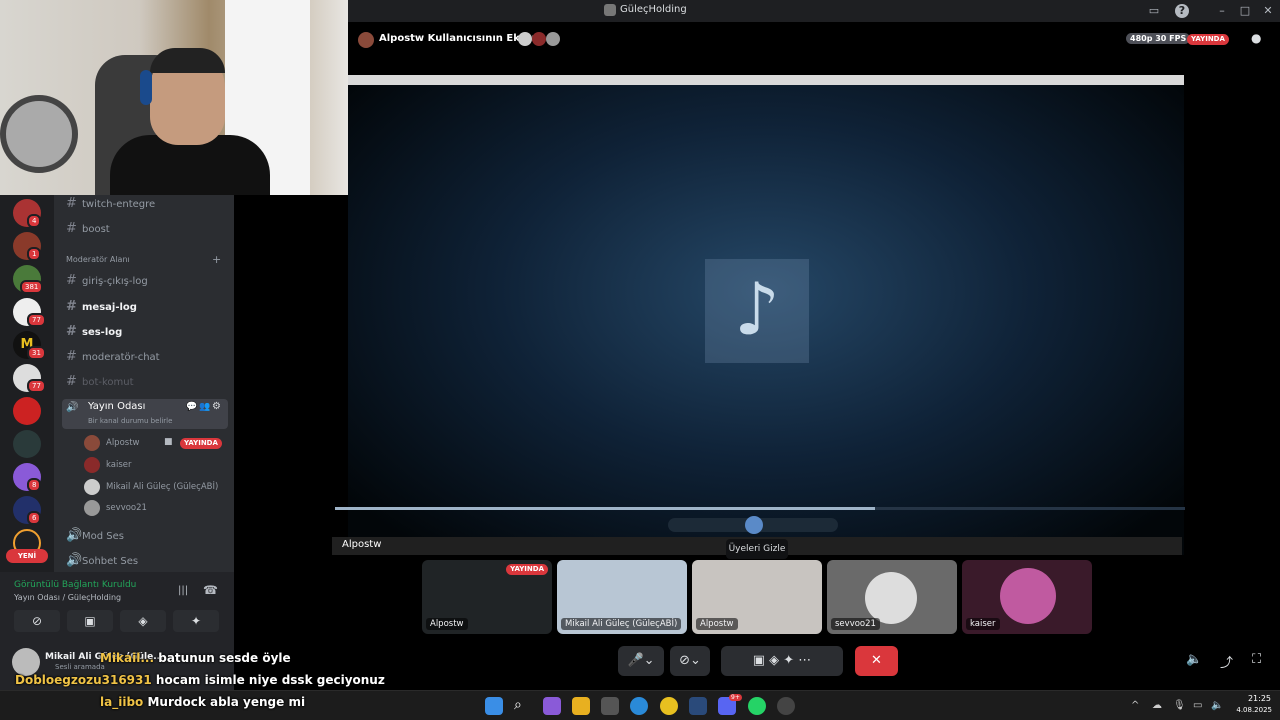 Image resolution: width=1280 pixels, height=720 pixels. Describe the element at coordinates (201, 443) in the screenshot. I see `live-badge: YAYINDA` at that location.